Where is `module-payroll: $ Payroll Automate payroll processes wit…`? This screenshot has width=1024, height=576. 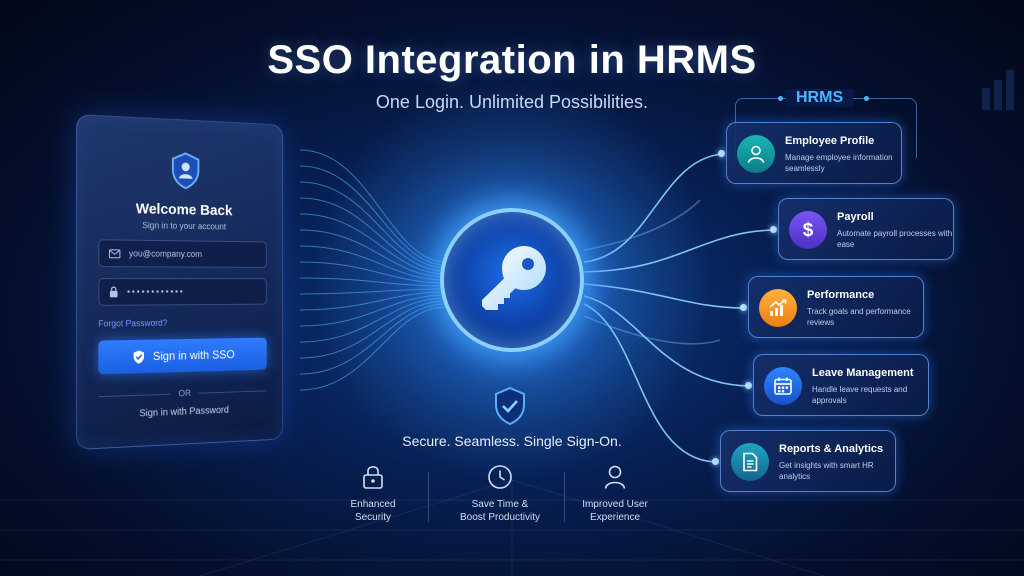
module-payroll: $ Payroll Automate payroll processes wit… is located at coordinates (866, 229).